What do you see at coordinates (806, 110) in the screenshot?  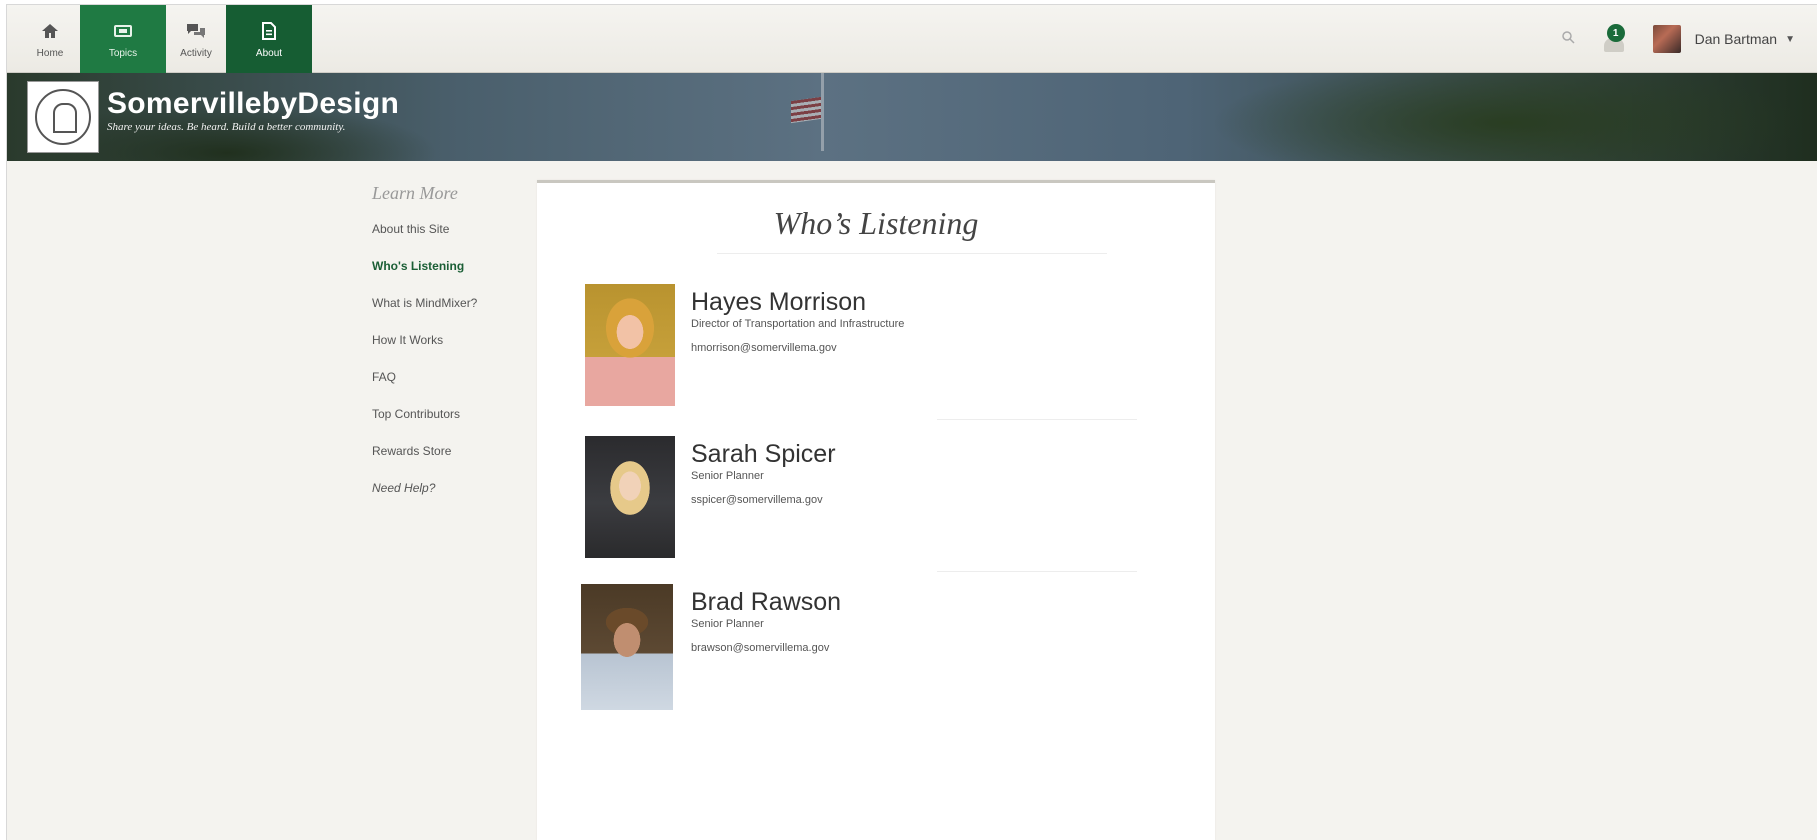 I see `flag-decoration` at bounding box center [806, 110].